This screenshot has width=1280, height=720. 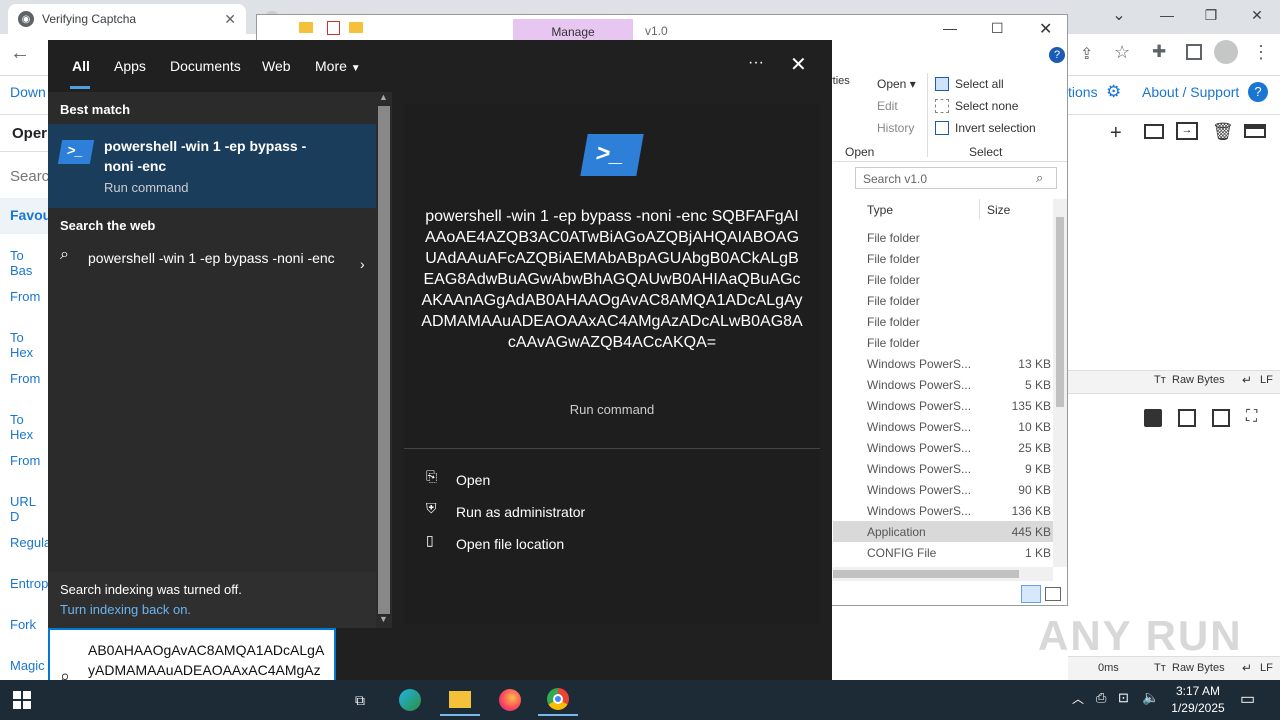 I want to click on op-regular-expression: Regula, so click(x=30, y=542).